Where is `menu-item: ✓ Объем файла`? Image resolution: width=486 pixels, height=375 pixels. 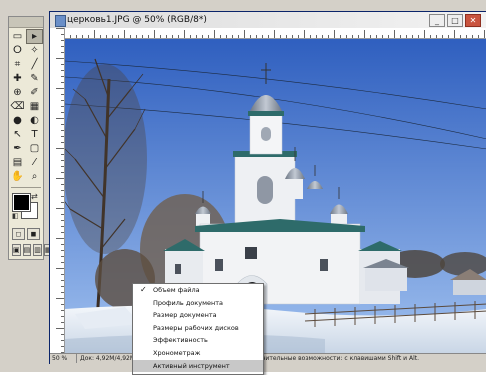 menu-item: ✓ Объем файла is located at coordinates (198, 290).